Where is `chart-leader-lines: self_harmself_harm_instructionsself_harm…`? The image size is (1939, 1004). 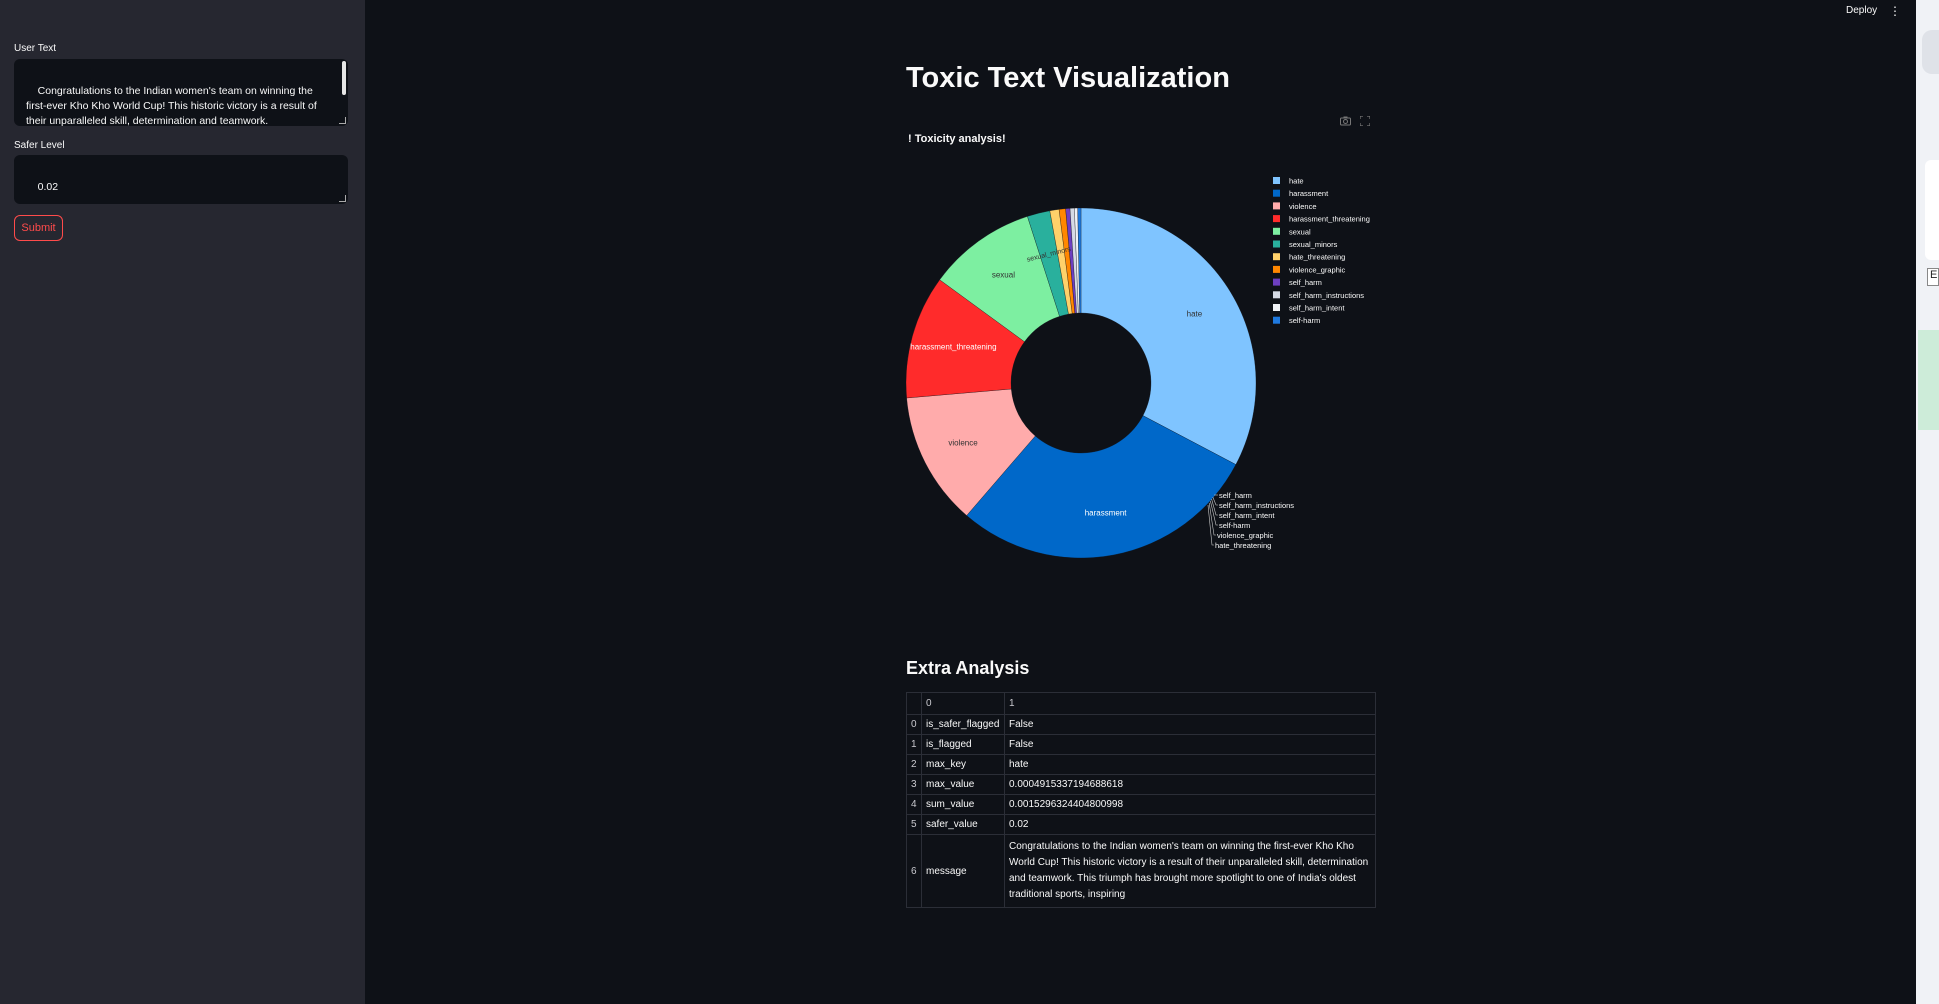 chart-leader-lines: self_harmself_harm_instructionsself_harm… is located at coordinates (1250, 520).